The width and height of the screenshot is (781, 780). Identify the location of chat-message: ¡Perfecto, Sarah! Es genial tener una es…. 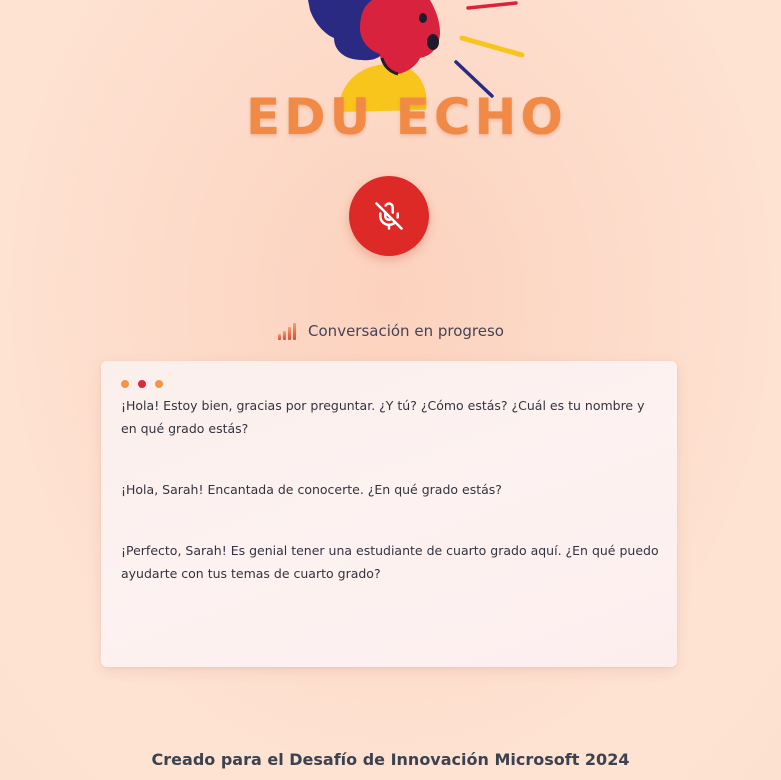
(390, 562).